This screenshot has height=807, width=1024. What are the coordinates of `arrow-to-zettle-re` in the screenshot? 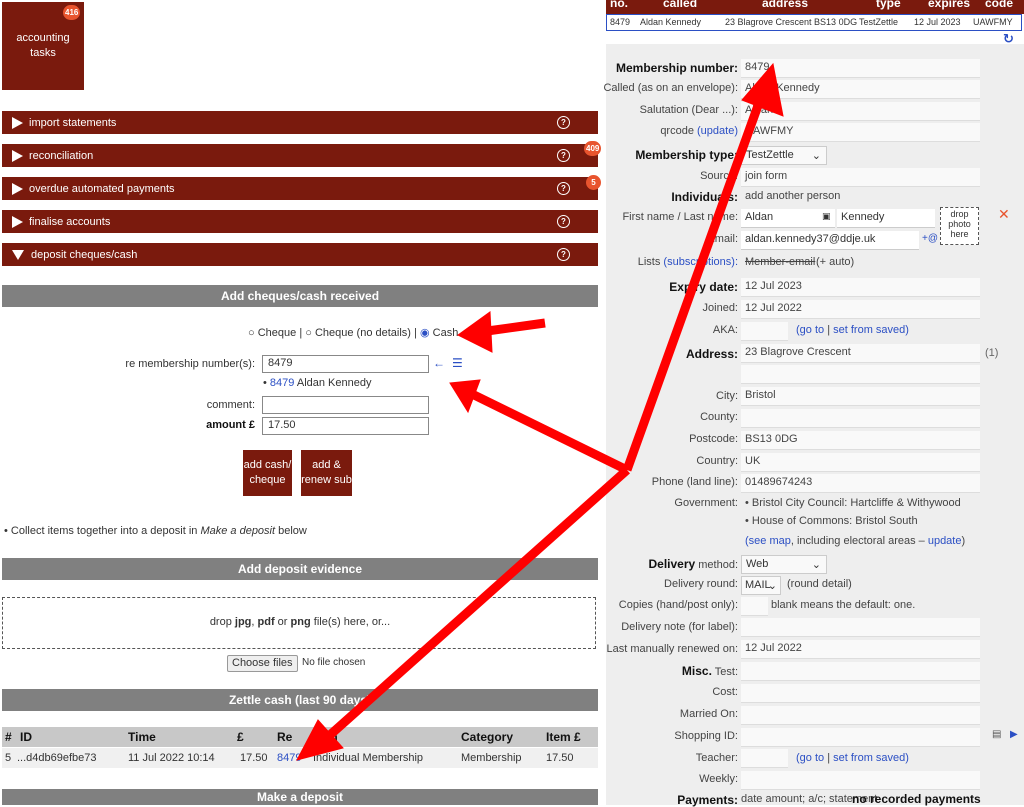 It's located at (478, 602).